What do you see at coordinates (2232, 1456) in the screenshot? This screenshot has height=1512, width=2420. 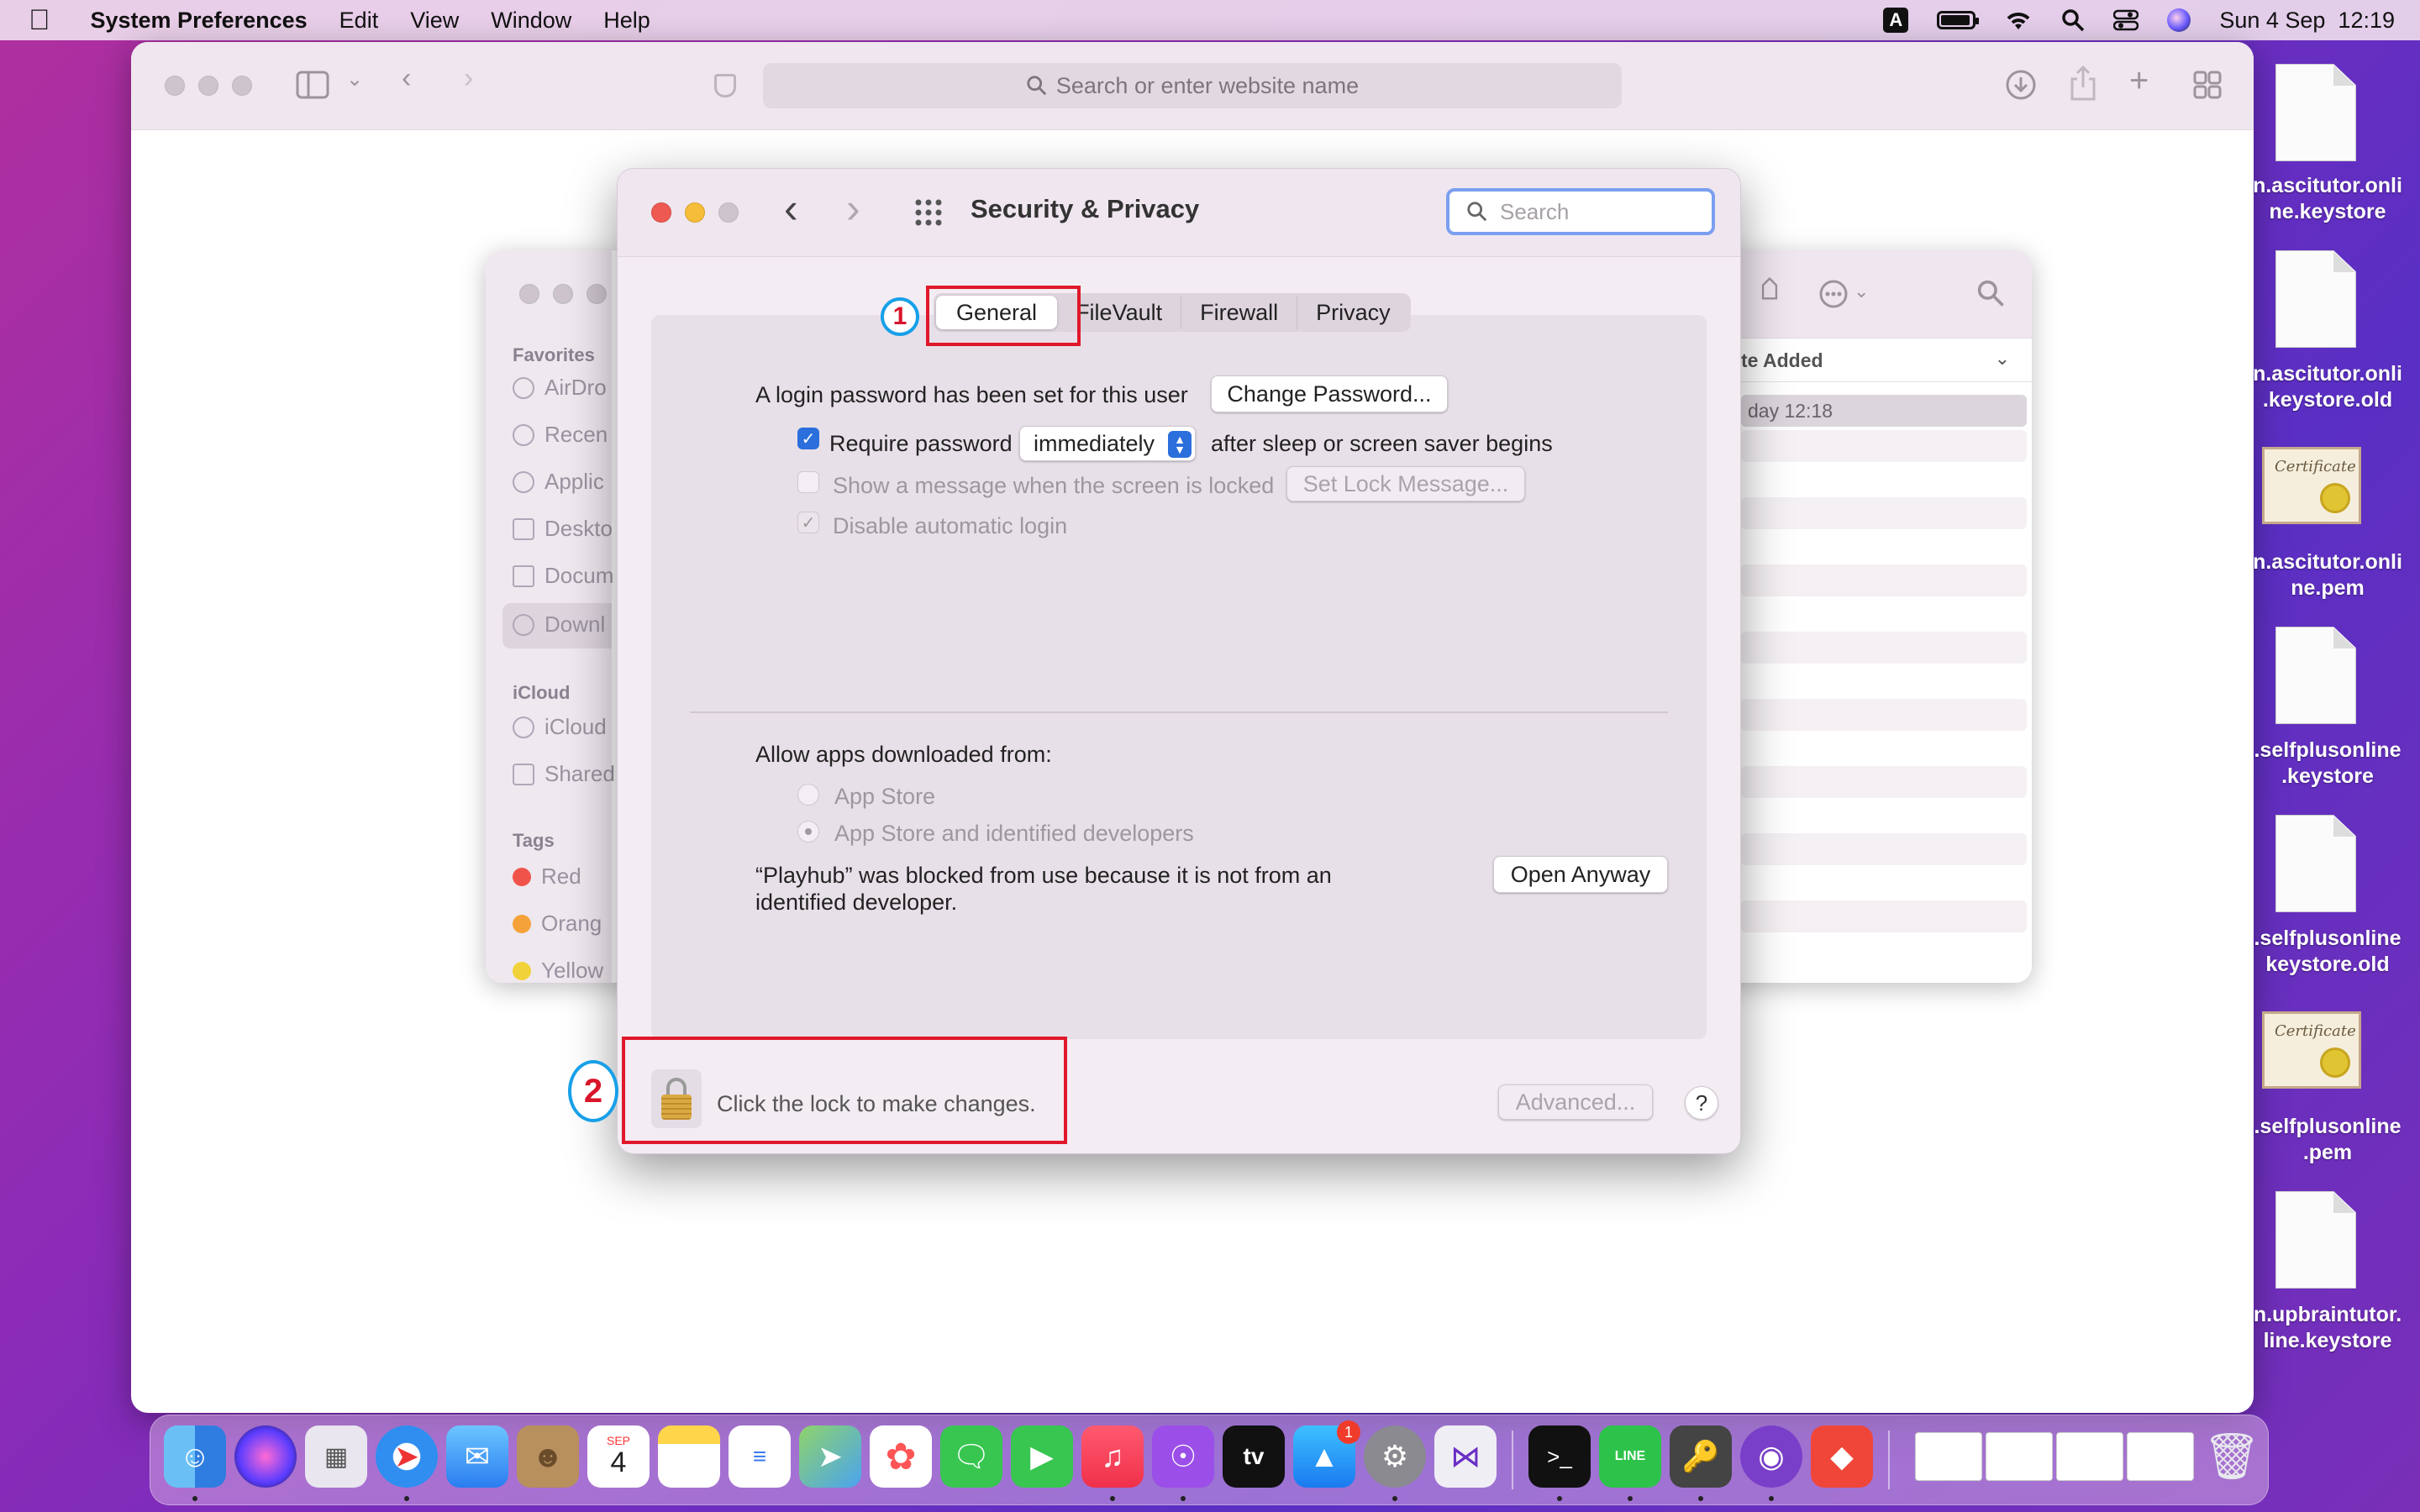 I see `trash-icon: 🗑` at bounding box center [2232, 1456].